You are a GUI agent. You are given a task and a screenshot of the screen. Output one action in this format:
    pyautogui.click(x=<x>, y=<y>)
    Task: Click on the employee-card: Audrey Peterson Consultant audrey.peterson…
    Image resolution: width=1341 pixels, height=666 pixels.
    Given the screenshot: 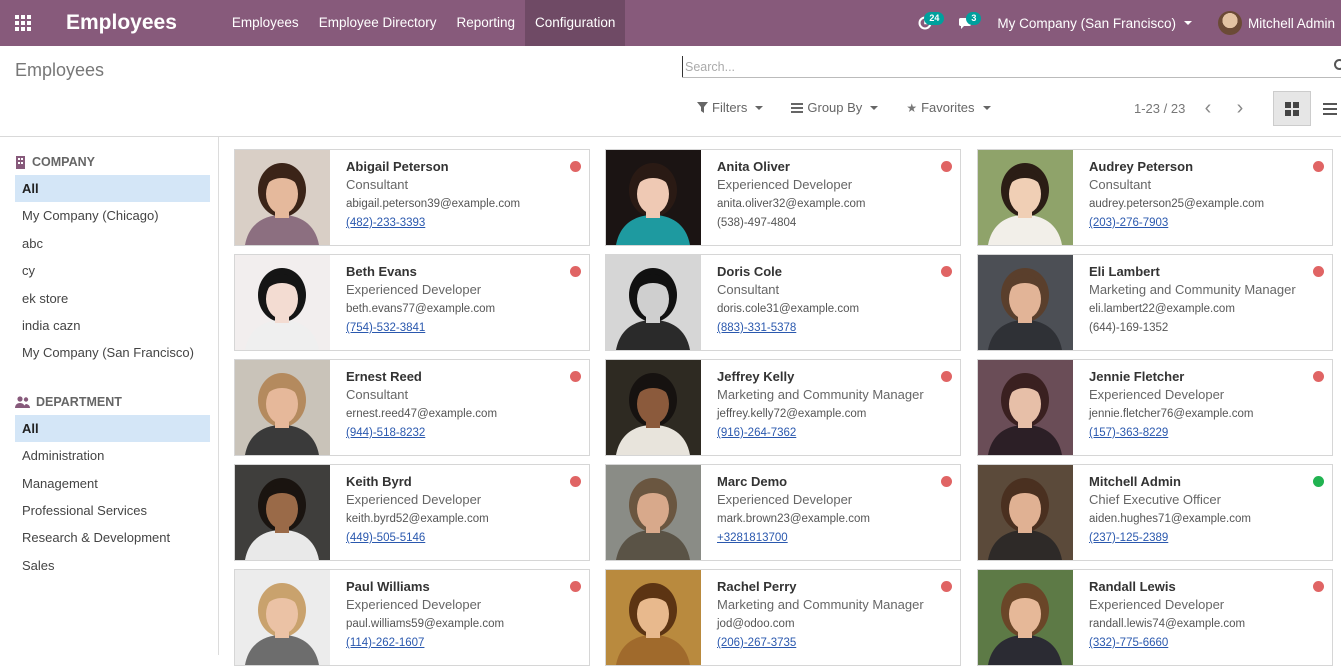 What is the action you would take?
    pyautogui.click(x=1155, y=197)
    